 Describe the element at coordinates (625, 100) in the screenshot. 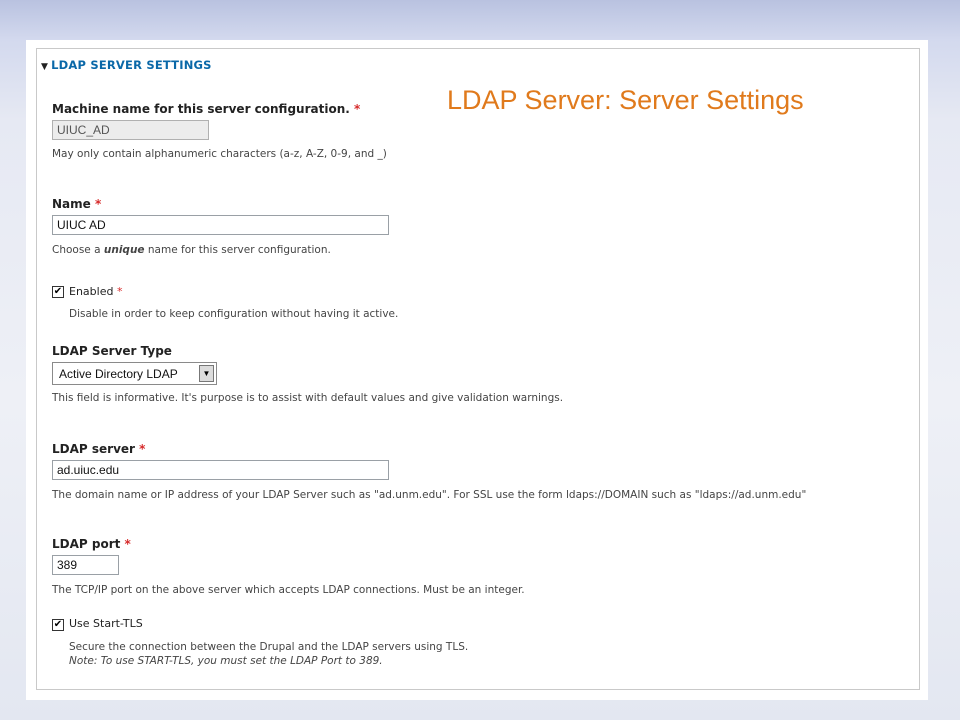

I see `page-headline: LDAP Server: Server Settings` at that location.